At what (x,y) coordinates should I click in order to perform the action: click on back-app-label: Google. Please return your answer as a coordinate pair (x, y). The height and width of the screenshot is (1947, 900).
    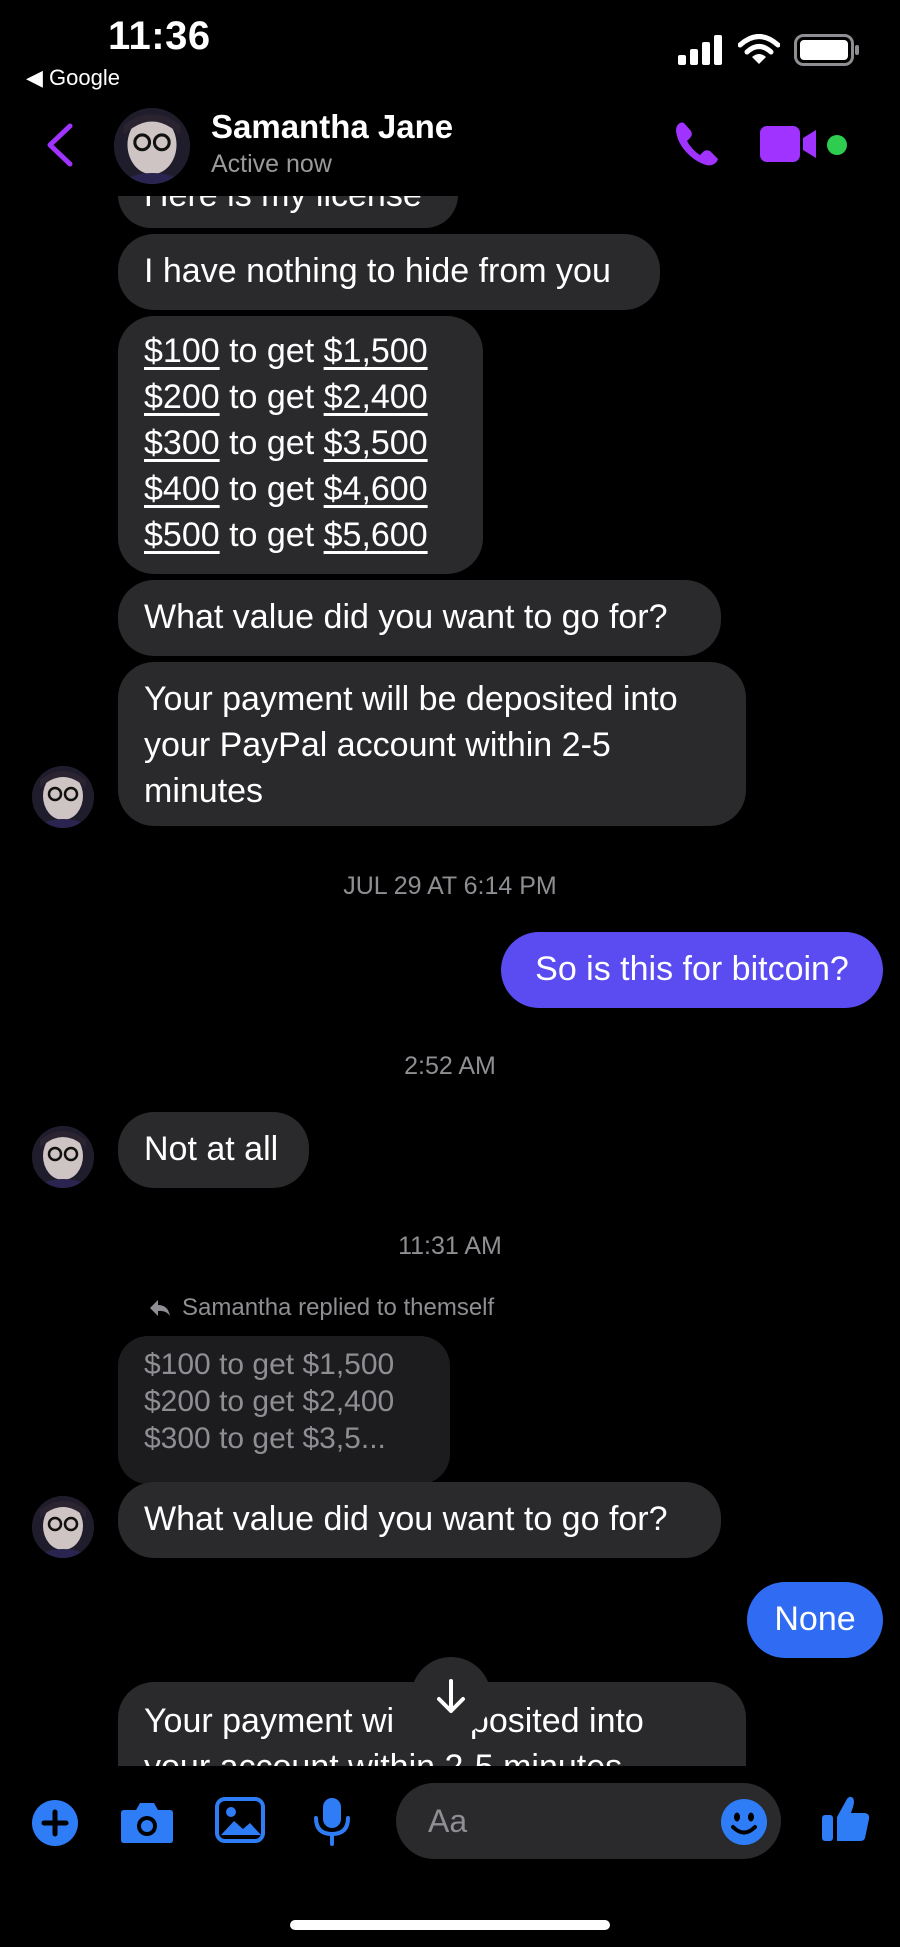
    Looking at the image, I should click on (84, 77).